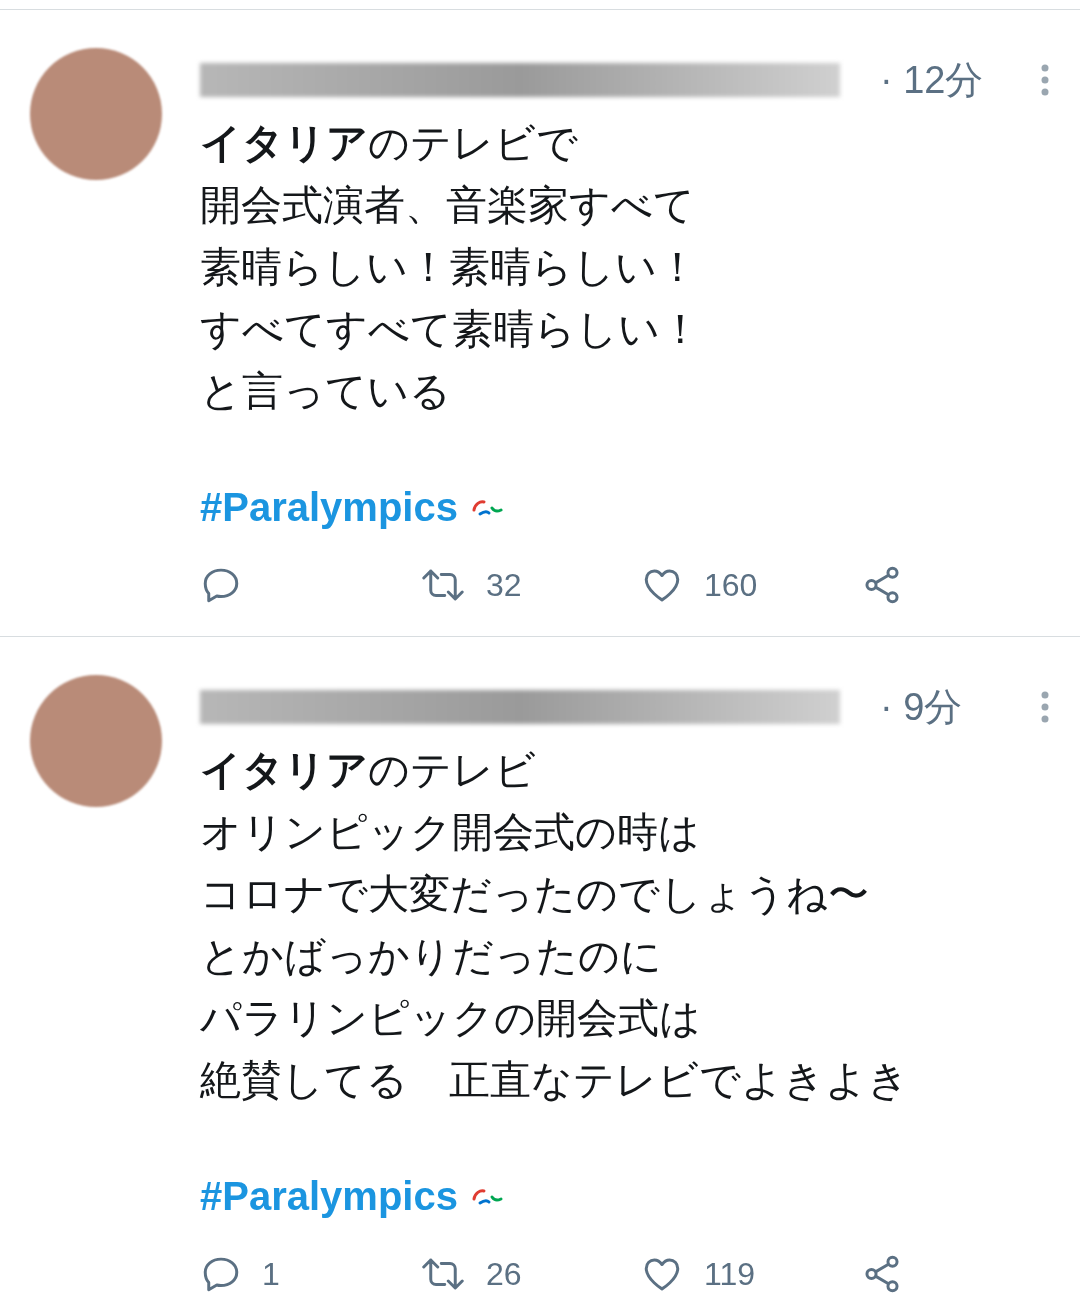 The width and height of the screenshot is (1080, 1315). What do you see at coordinates (729, 1274) in the screenshot?
I see `like-count: 119` at bounding box center [729, 1274].